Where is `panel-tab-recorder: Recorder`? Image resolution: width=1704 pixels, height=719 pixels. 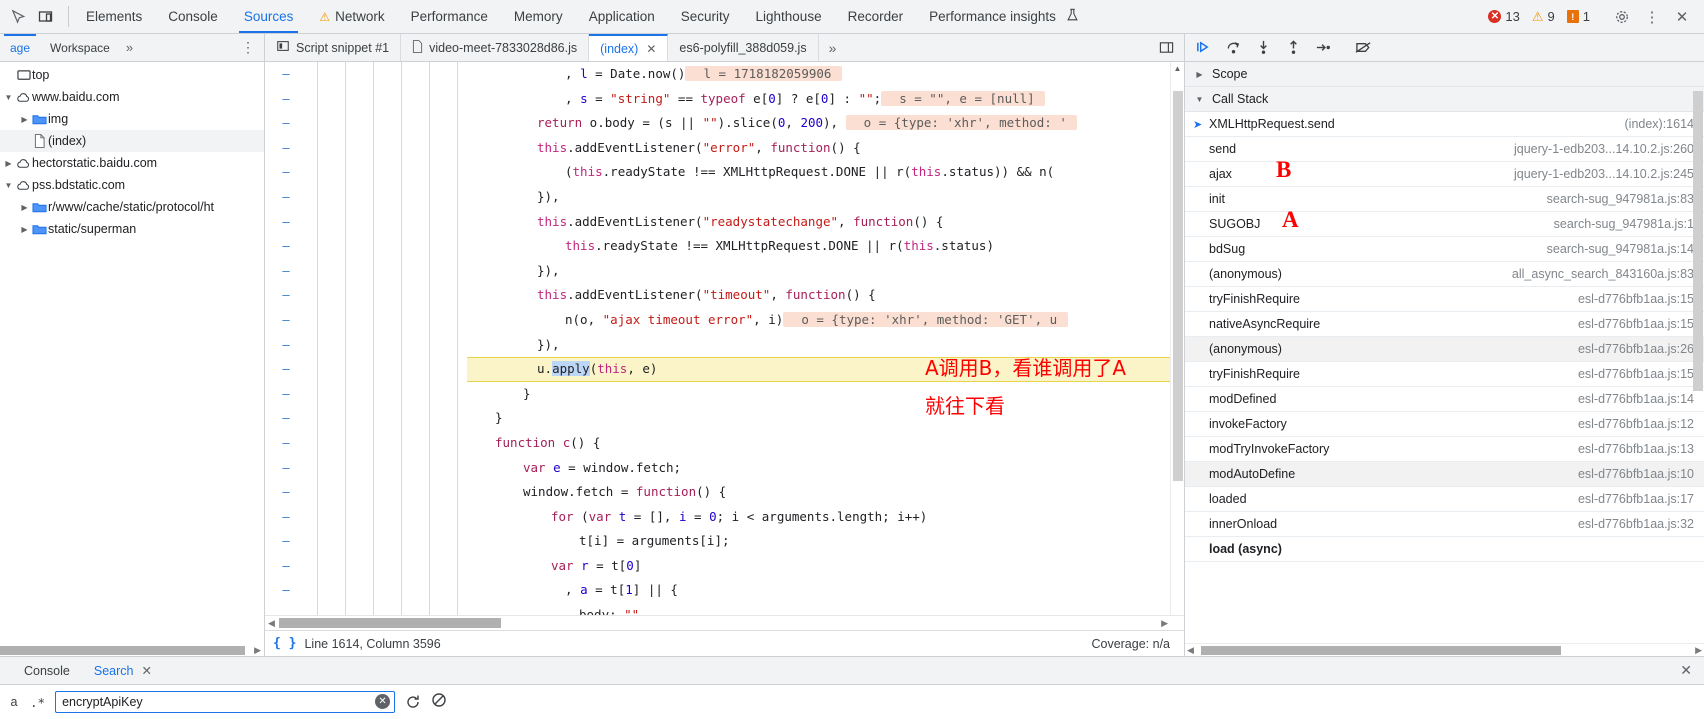
panel-tab-recorder: Recorder is located at coordinates (876, 16).